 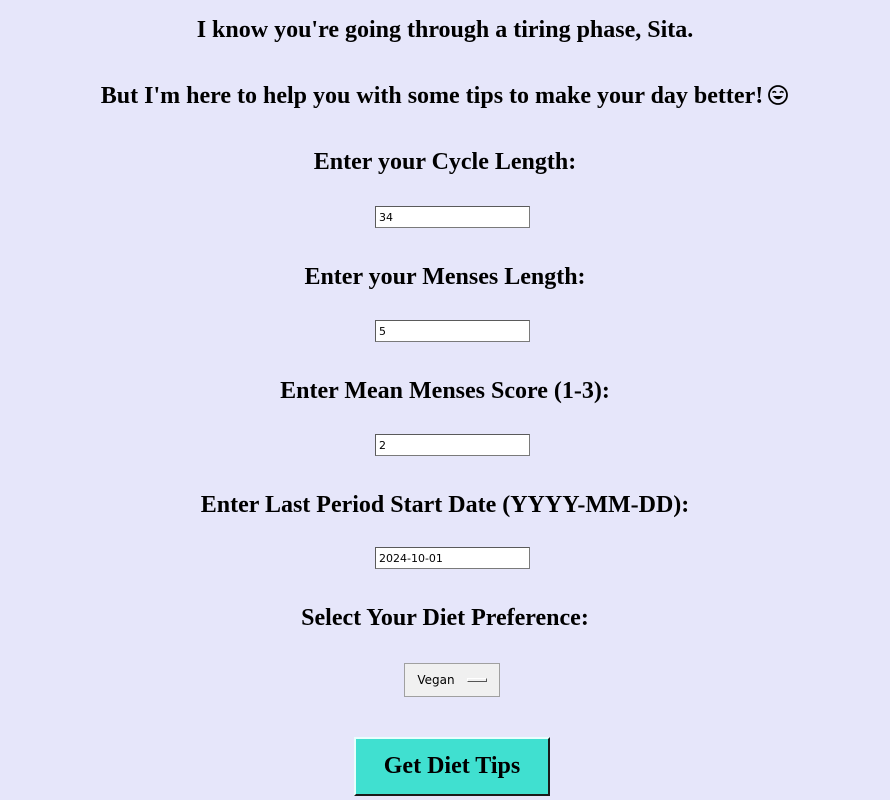 What do you see at coordinates (452, 558) in the screenshot?
I see `last-period-date-input` at bounding box center [452, 558].